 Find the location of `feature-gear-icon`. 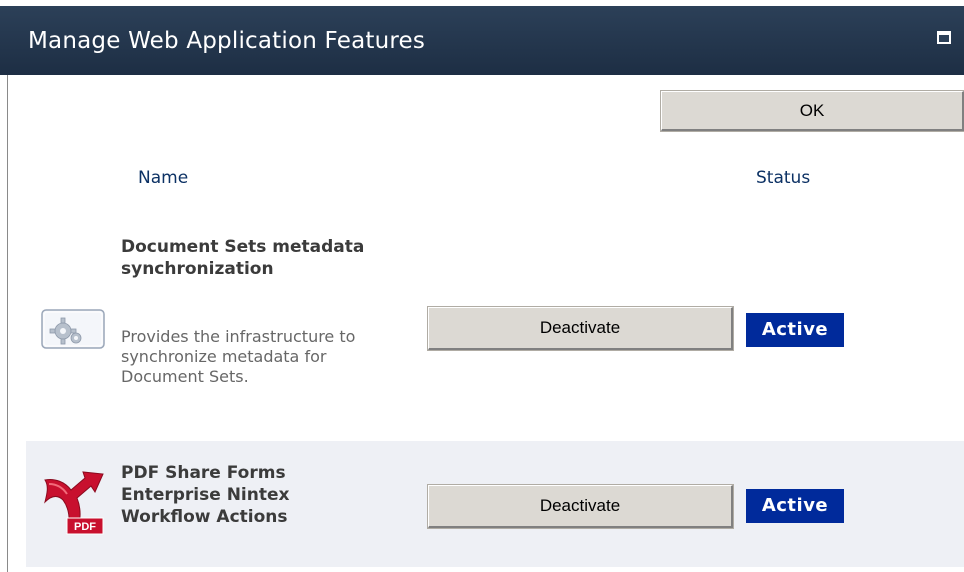

feature-gear-icon is located at coordinates (73, 329).